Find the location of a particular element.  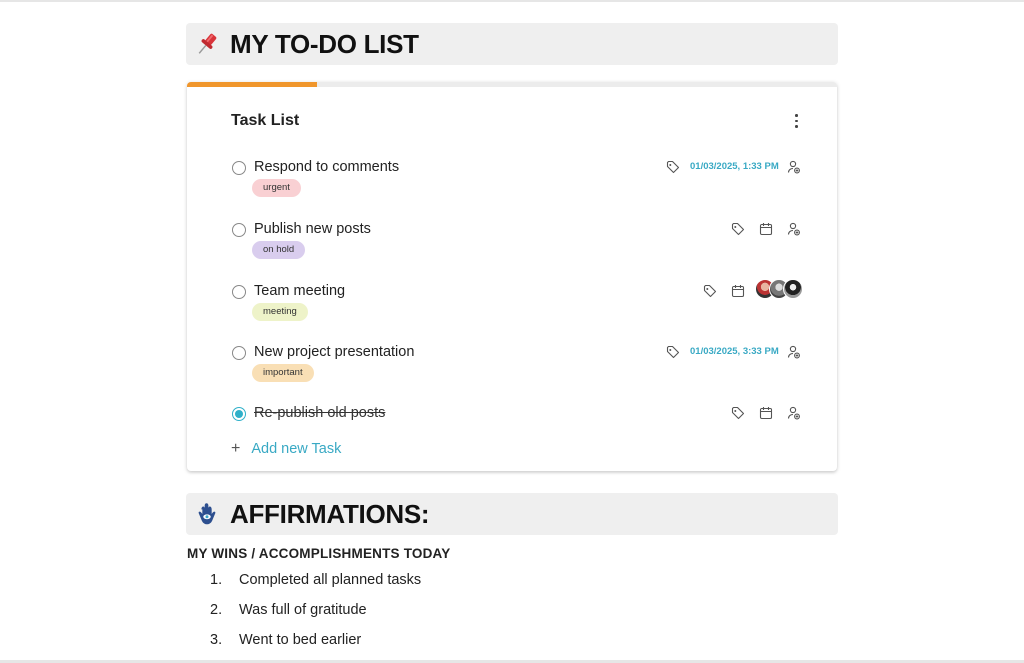

task-name: Publish new posts is located at coordinates (312, 229).